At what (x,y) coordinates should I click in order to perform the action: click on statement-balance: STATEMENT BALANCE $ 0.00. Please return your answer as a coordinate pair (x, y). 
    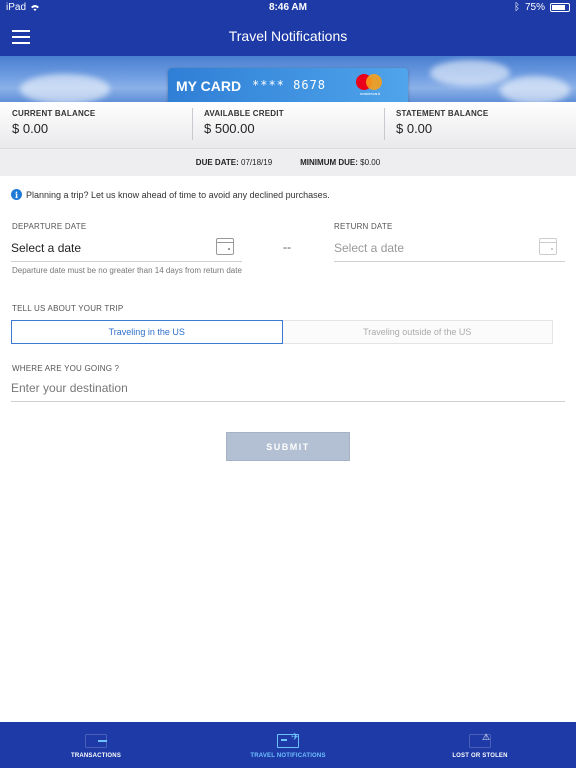
    Looking at the image, I should click on (480, 125).